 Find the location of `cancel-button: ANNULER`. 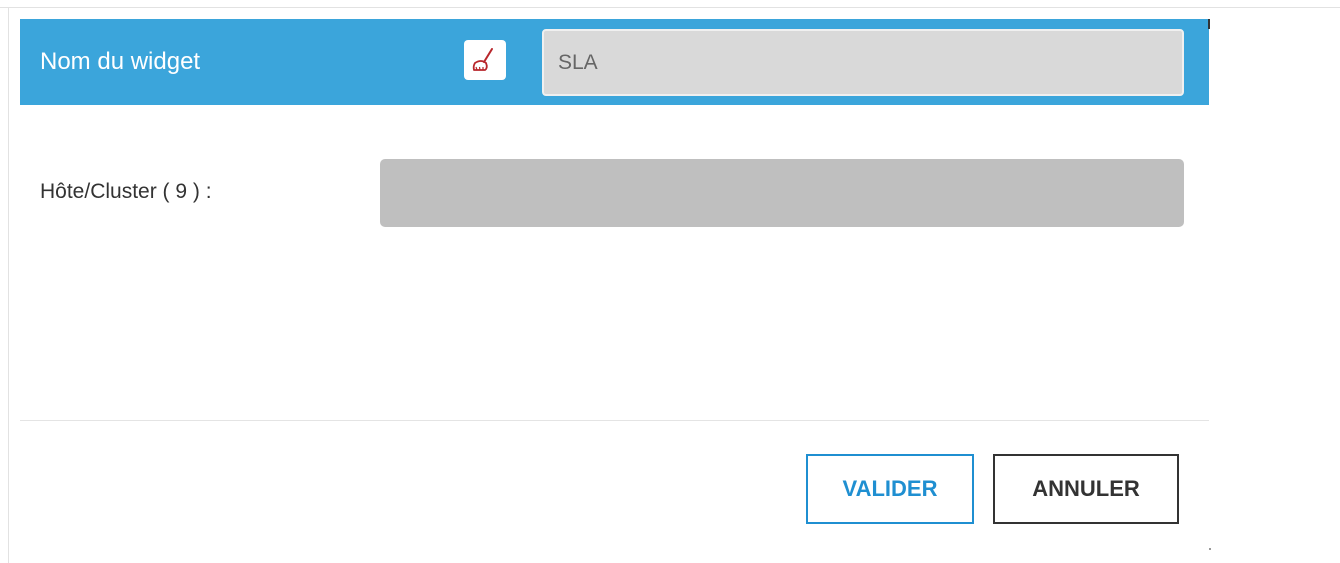

cancel-button: ANNULER is located at coordinates (1086, 489).